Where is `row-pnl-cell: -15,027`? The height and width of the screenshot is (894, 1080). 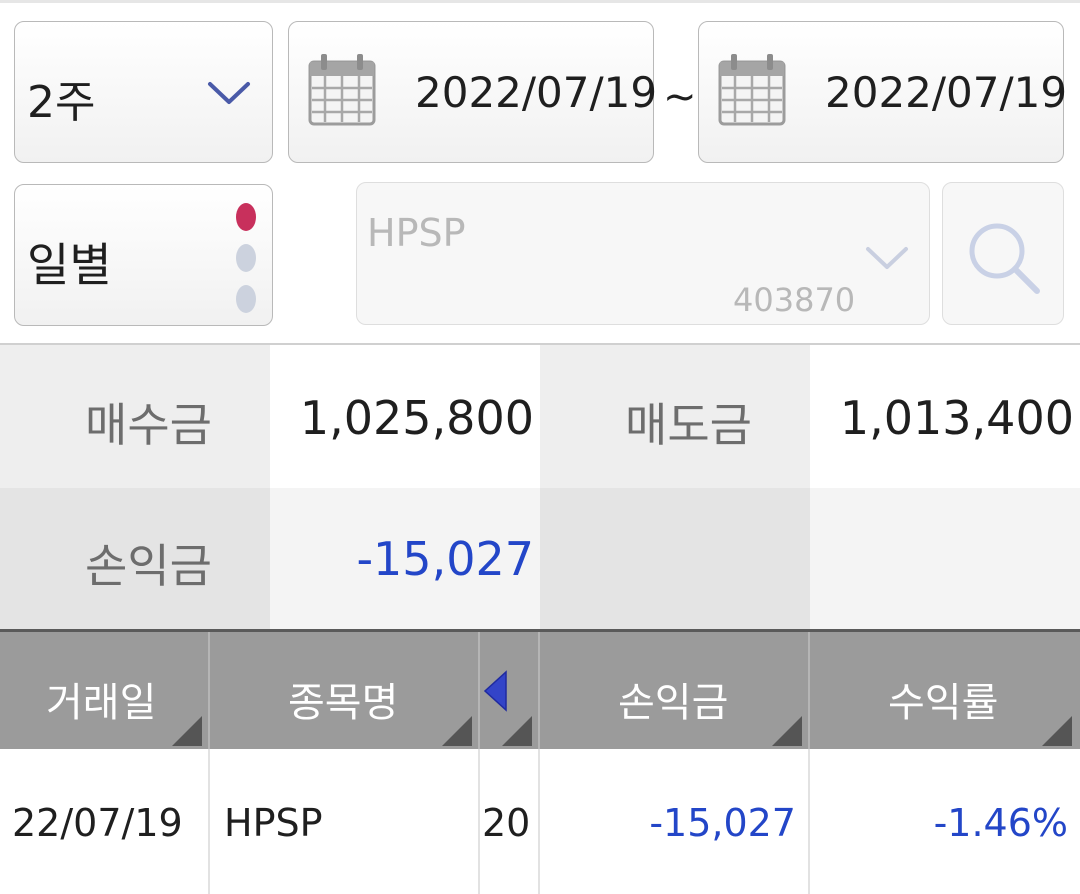 row-pnl-cell: -15,027 is located at coordinates (674, 821).